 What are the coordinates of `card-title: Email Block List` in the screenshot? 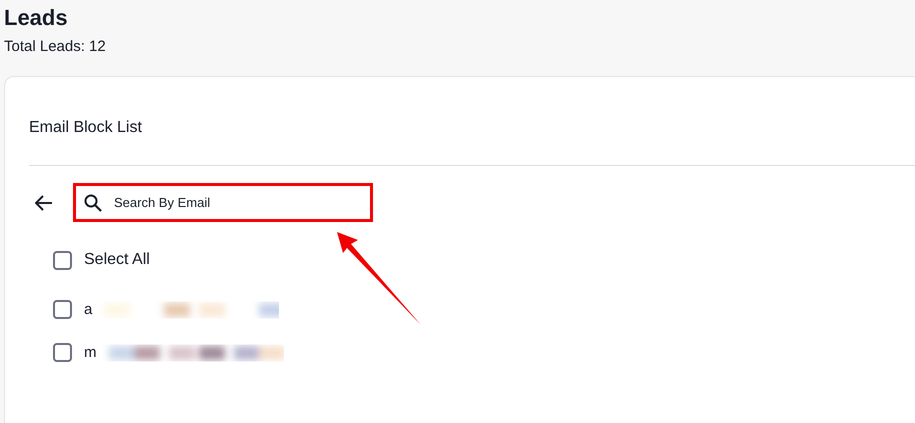 It's located at (85, 128).